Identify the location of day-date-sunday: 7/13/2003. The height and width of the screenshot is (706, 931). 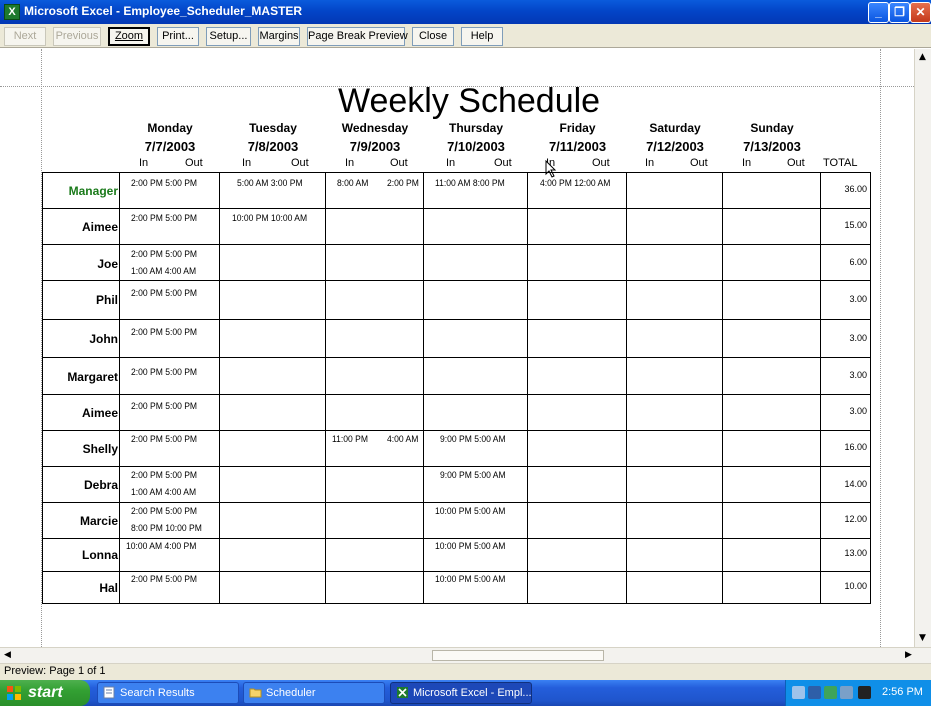
(772, 146).